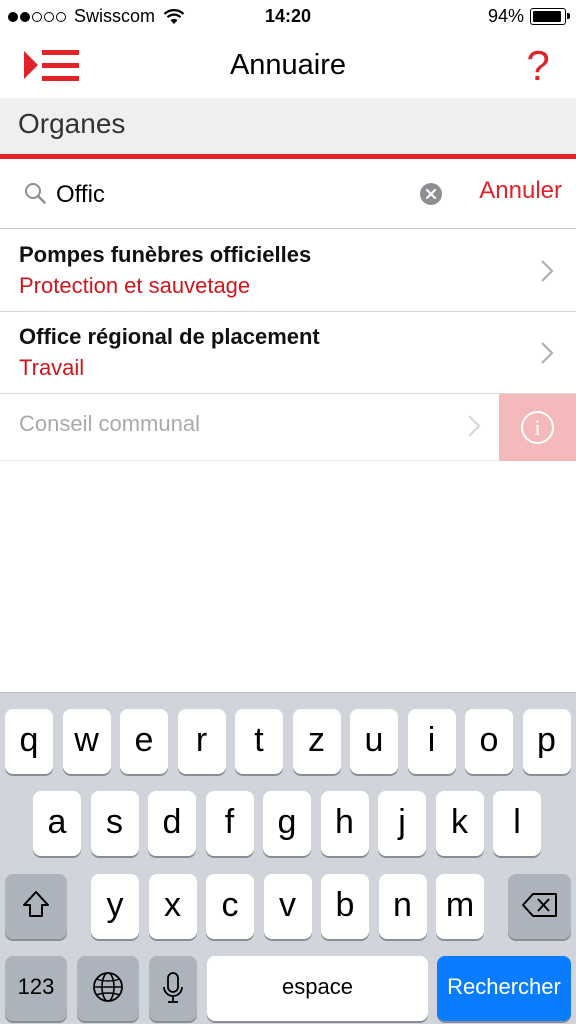  I want to click on key-d: d, so click(172, 823).